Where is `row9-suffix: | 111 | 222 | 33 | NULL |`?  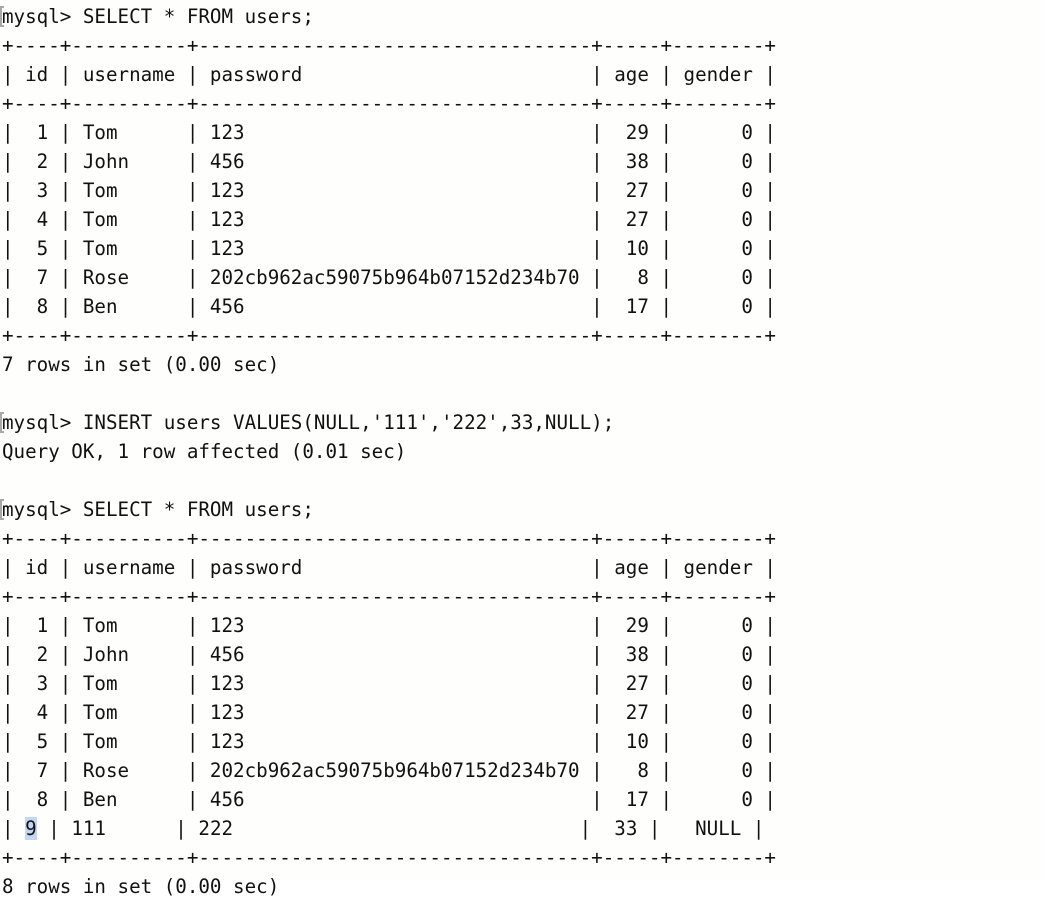
row9-suffix: | 111 | 222 | 33 | NULL | is located at coordinates (400, 828).